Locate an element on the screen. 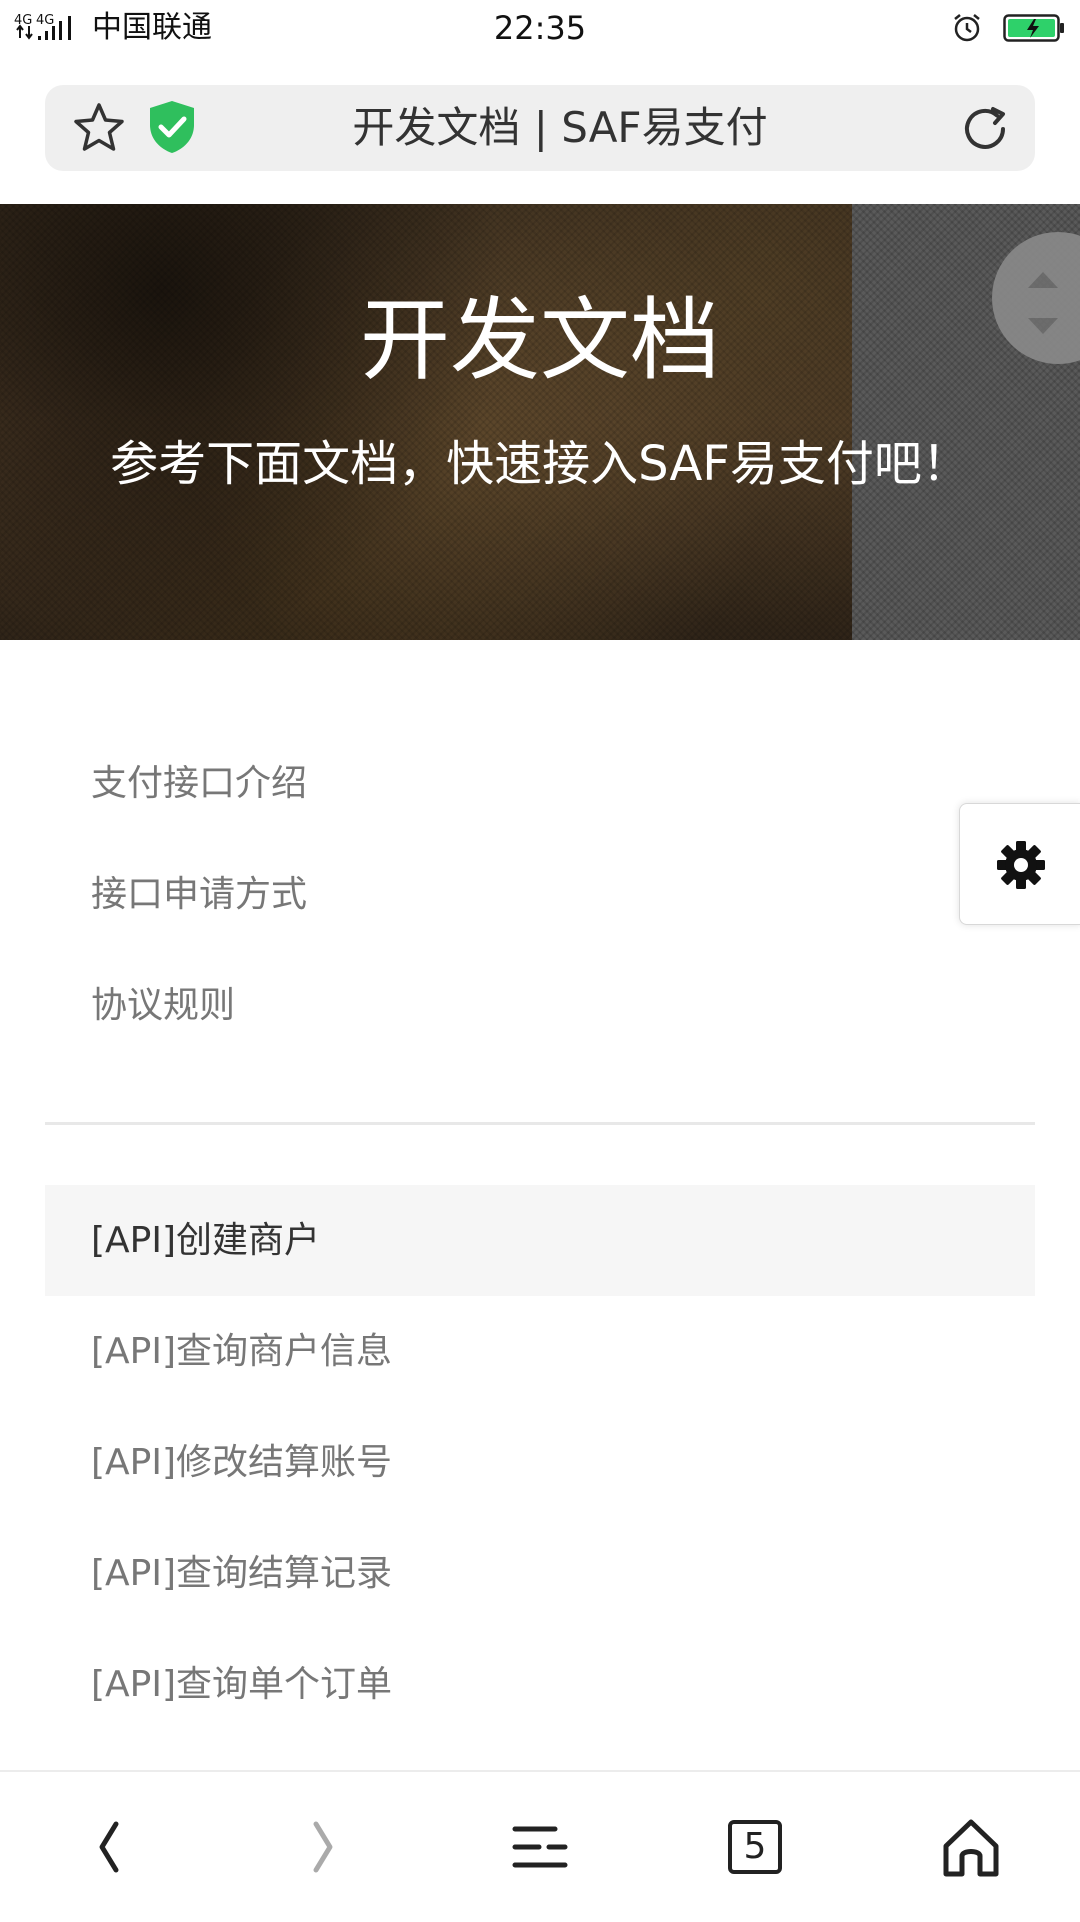 Image resolution: width=1080 pixels, height=1922 pixels. settings-button is located at coordinates (1019, 864).